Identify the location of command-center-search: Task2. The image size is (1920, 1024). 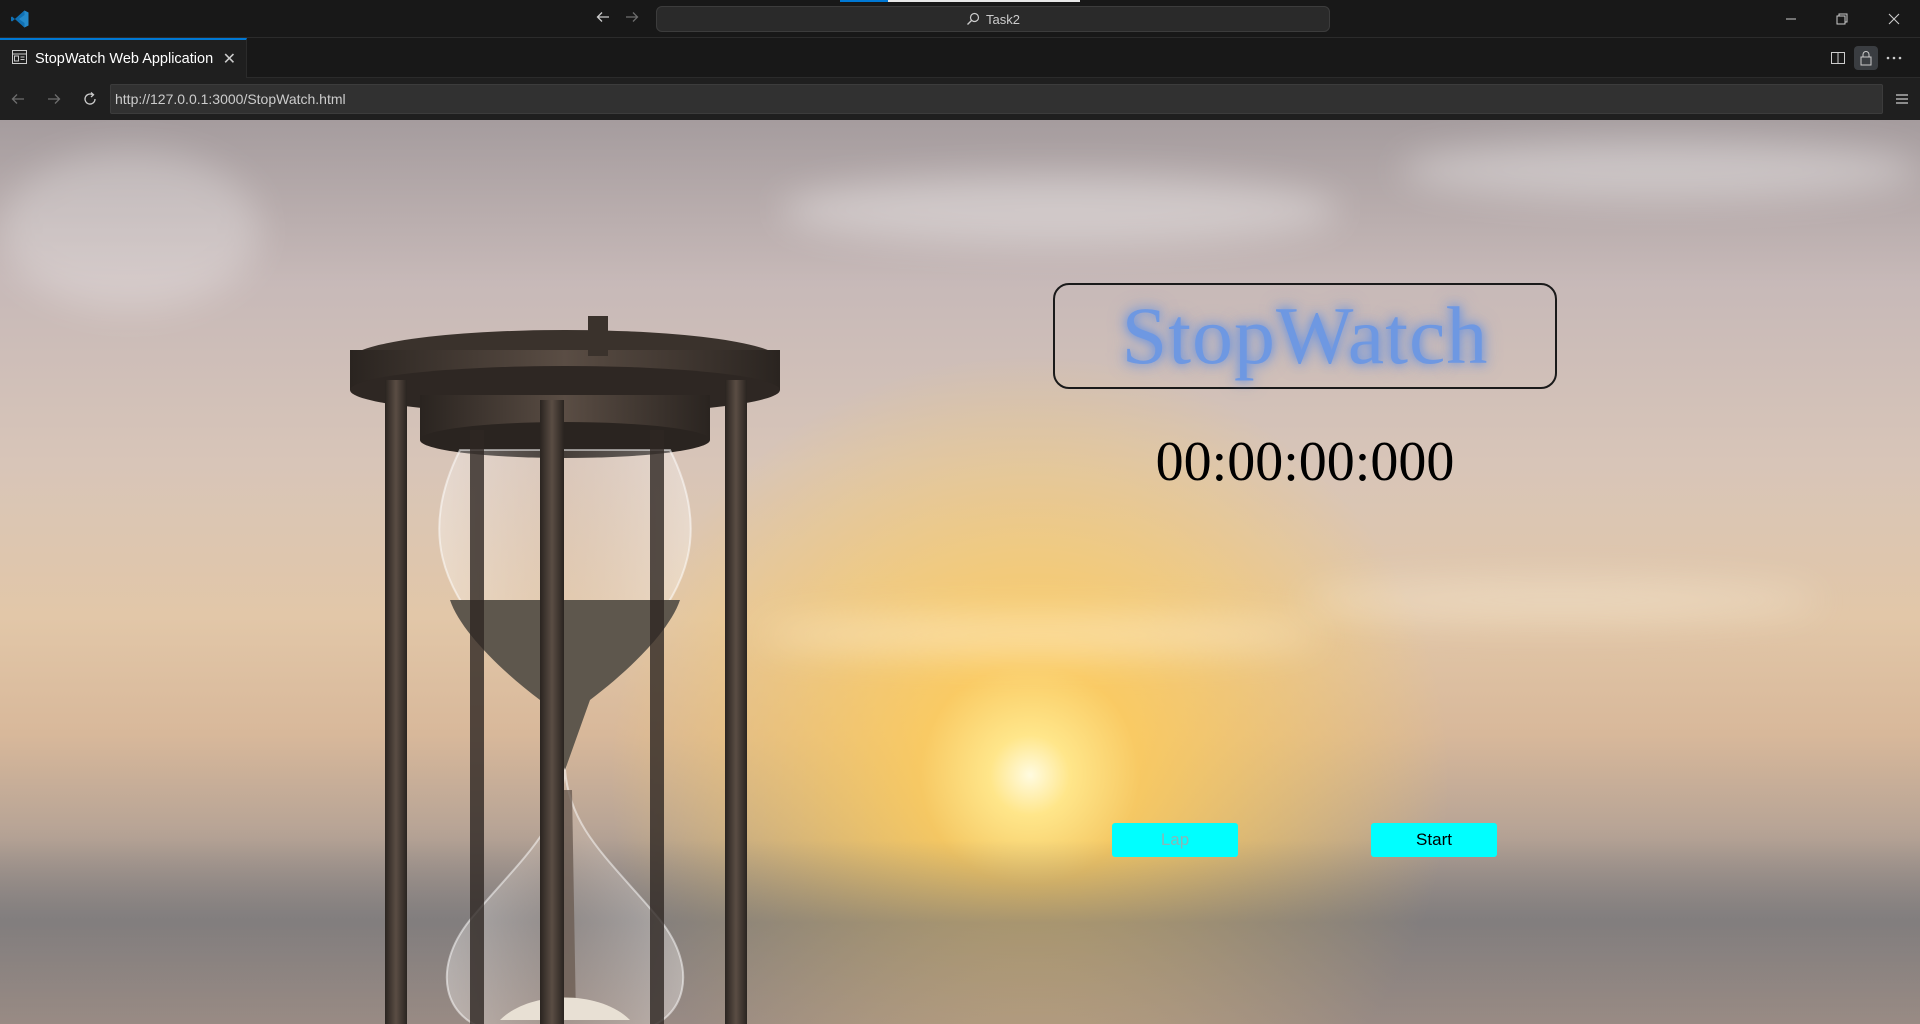
(993, 19).